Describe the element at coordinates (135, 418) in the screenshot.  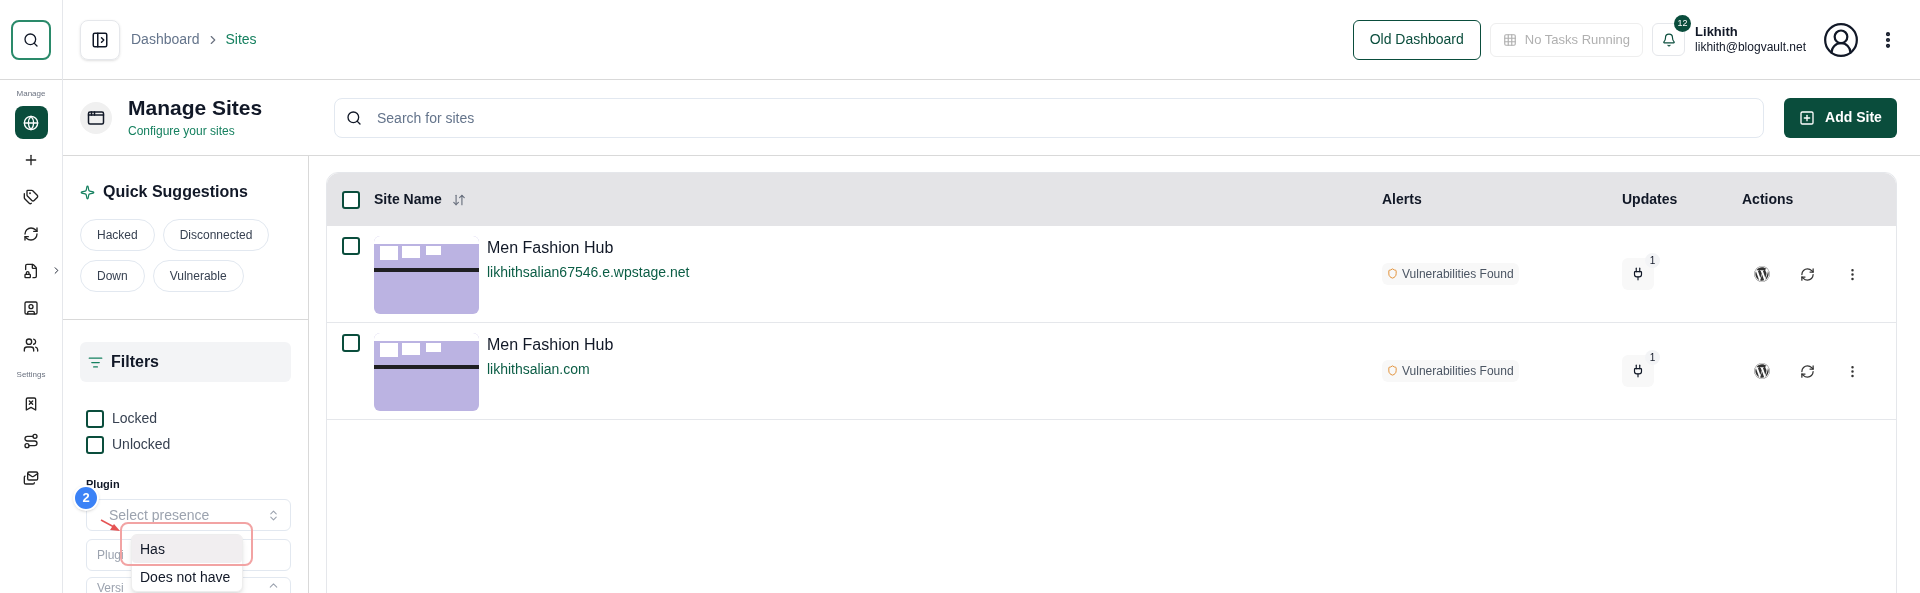
I see `checkbox-label: Locked` at that location.